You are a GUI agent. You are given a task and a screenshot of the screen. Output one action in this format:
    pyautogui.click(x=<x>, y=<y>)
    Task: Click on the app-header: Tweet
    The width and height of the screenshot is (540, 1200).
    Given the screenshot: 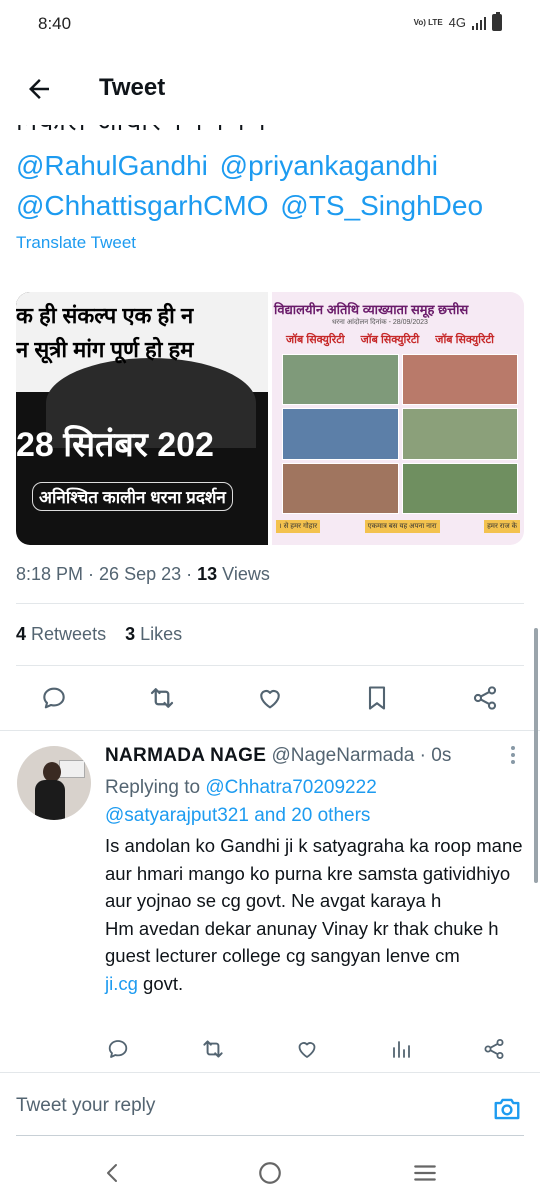 What is the action you would take?
    pyautogui.click(x=270, y=87)
    